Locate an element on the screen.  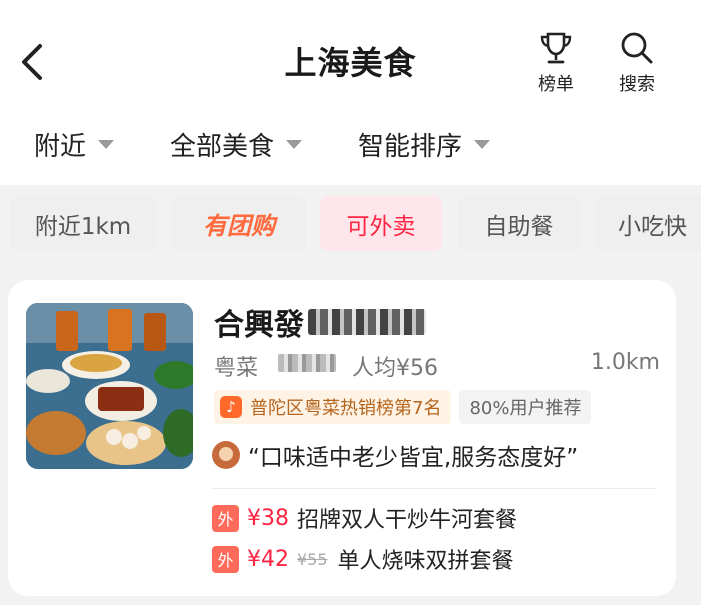
search-button: 搜索 is located at coordinates (637, 63).